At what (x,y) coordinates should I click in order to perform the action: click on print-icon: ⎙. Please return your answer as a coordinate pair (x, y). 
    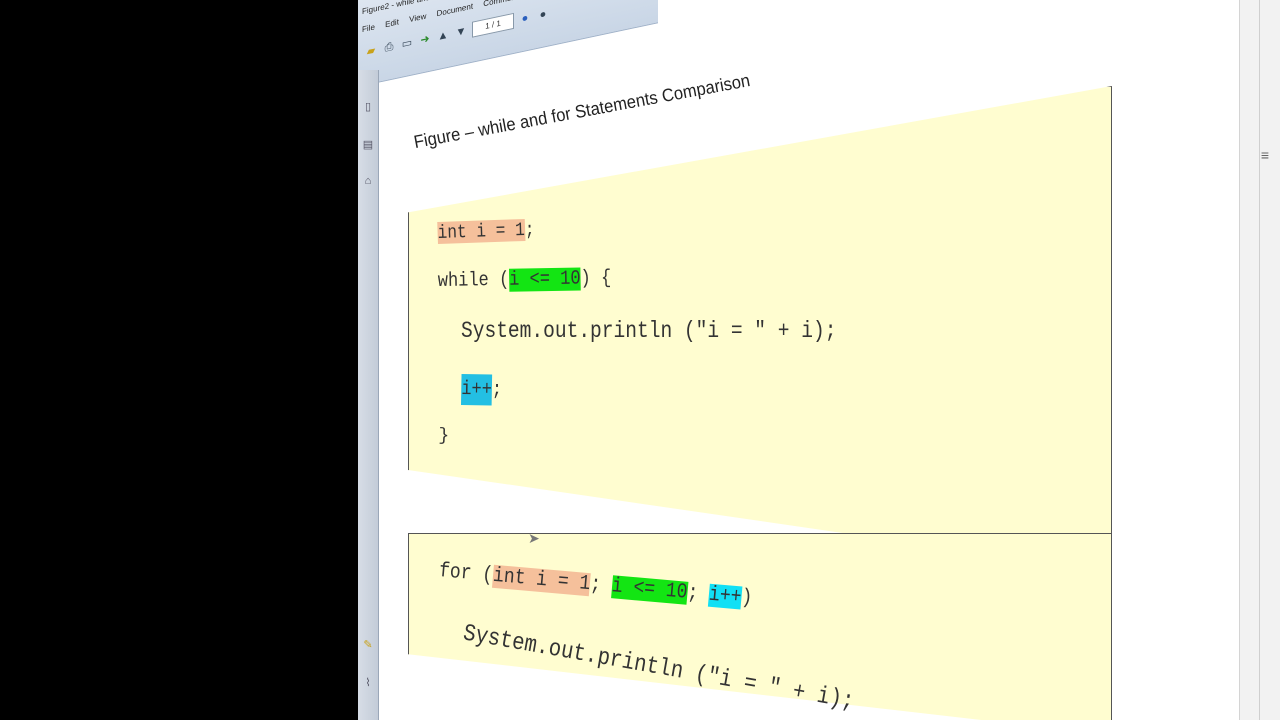
    Looking at the image, I should click on (389, 47).